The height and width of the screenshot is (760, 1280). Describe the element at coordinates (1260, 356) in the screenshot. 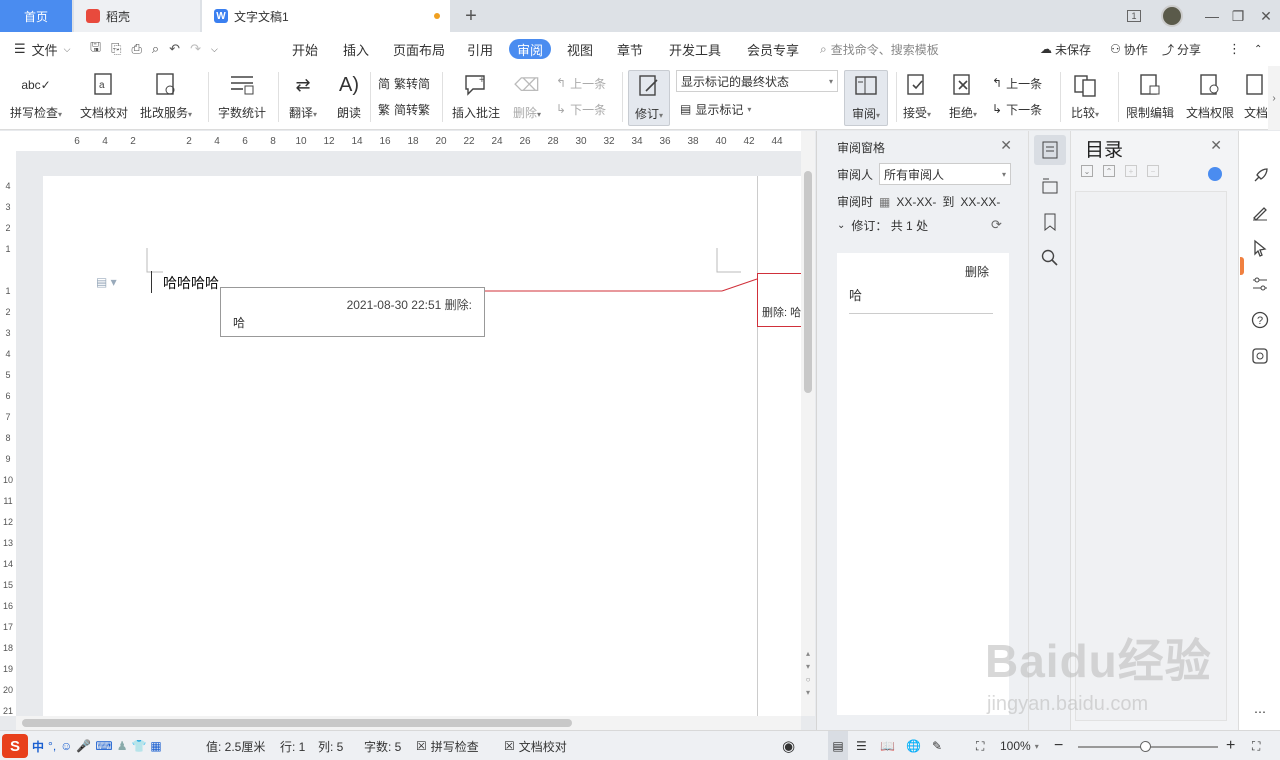

I see `backup-icon` at that location.